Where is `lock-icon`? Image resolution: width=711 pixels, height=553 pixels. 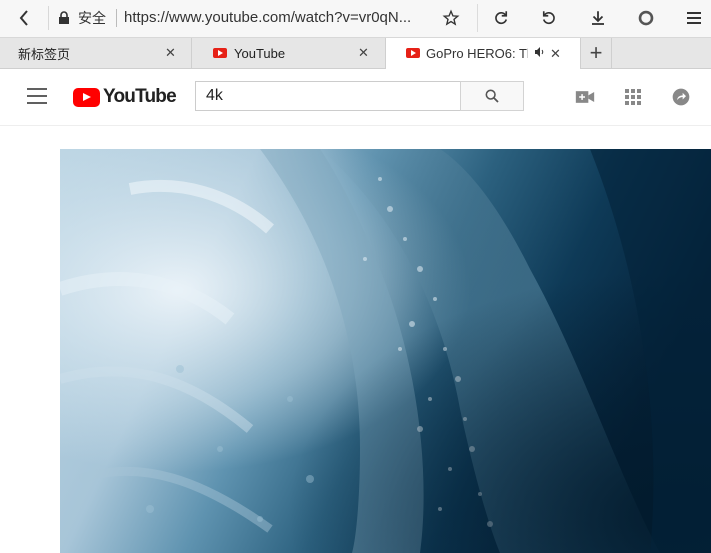
lock-icon is located at coordinates (65, 18).